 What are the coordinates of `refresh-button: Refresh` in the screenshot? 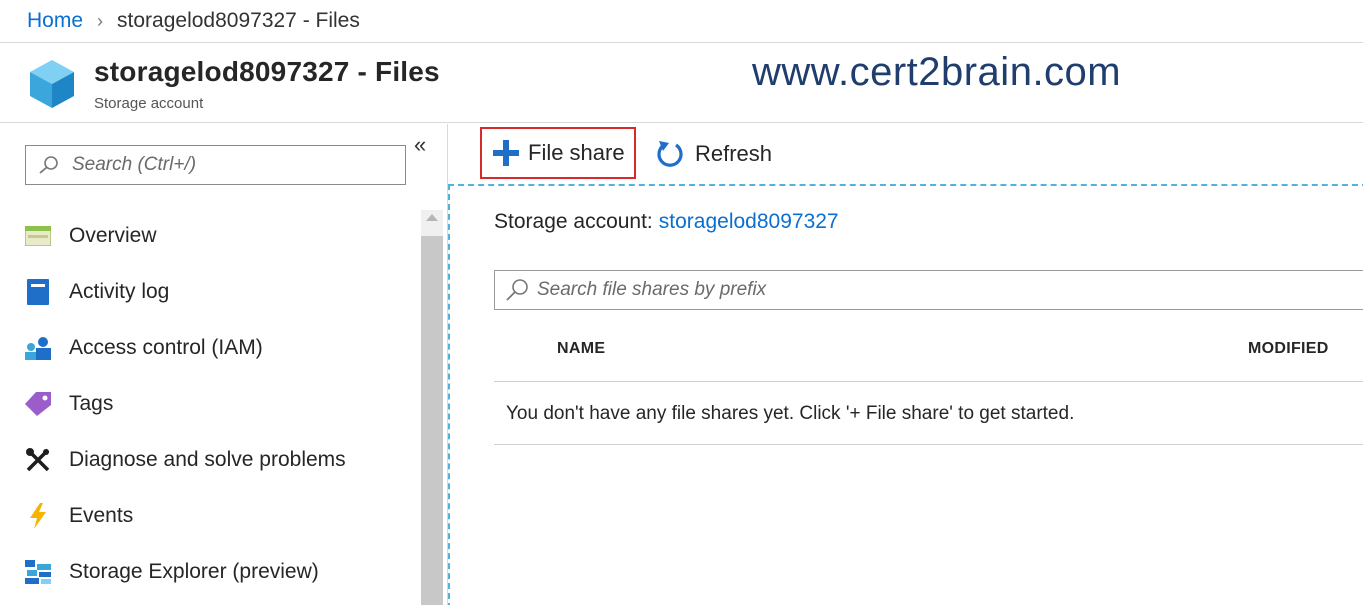 It's located at (713, 154).